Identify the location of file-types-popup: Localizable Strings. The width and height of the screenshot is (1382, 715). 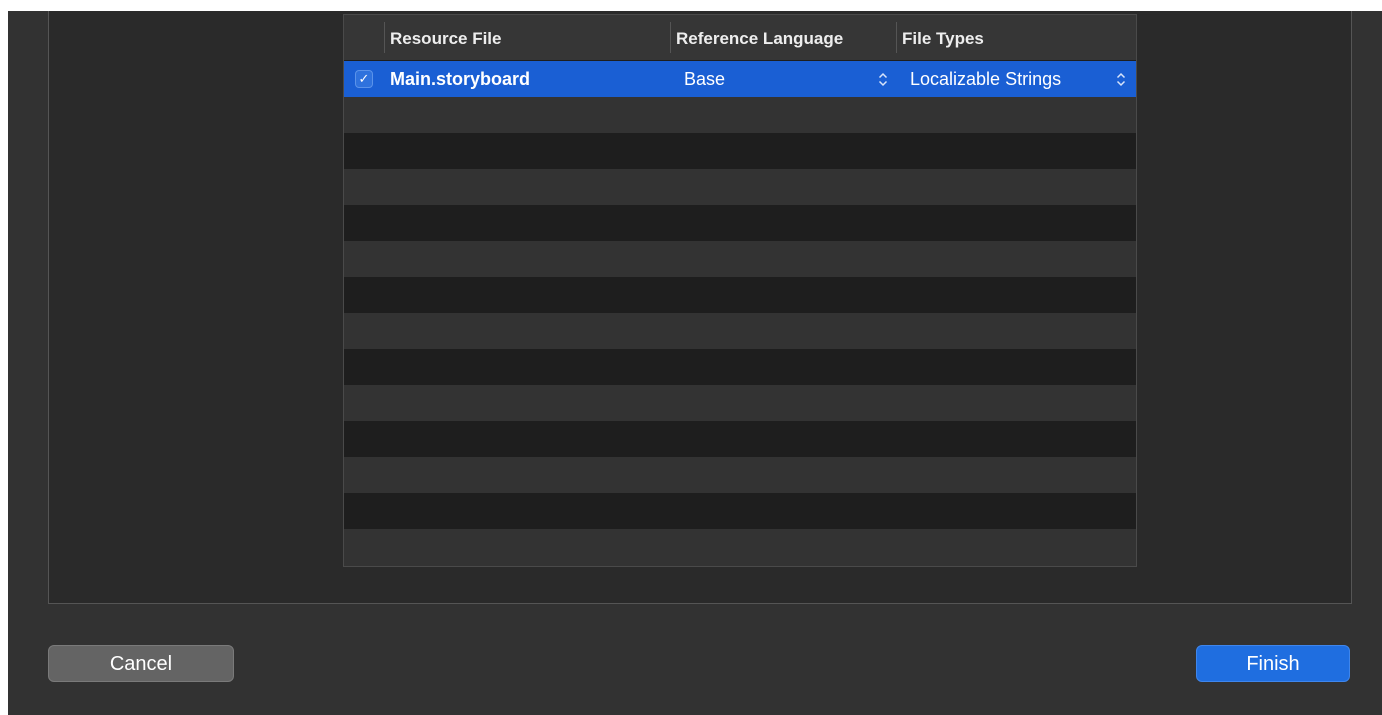
(1021, 79).